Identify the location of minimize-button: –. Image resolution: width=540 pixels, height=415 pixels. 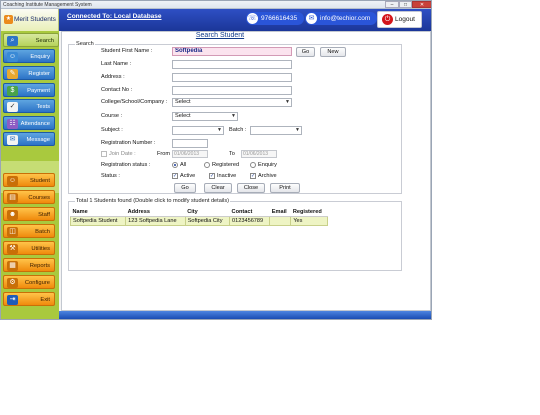
(392, 4).